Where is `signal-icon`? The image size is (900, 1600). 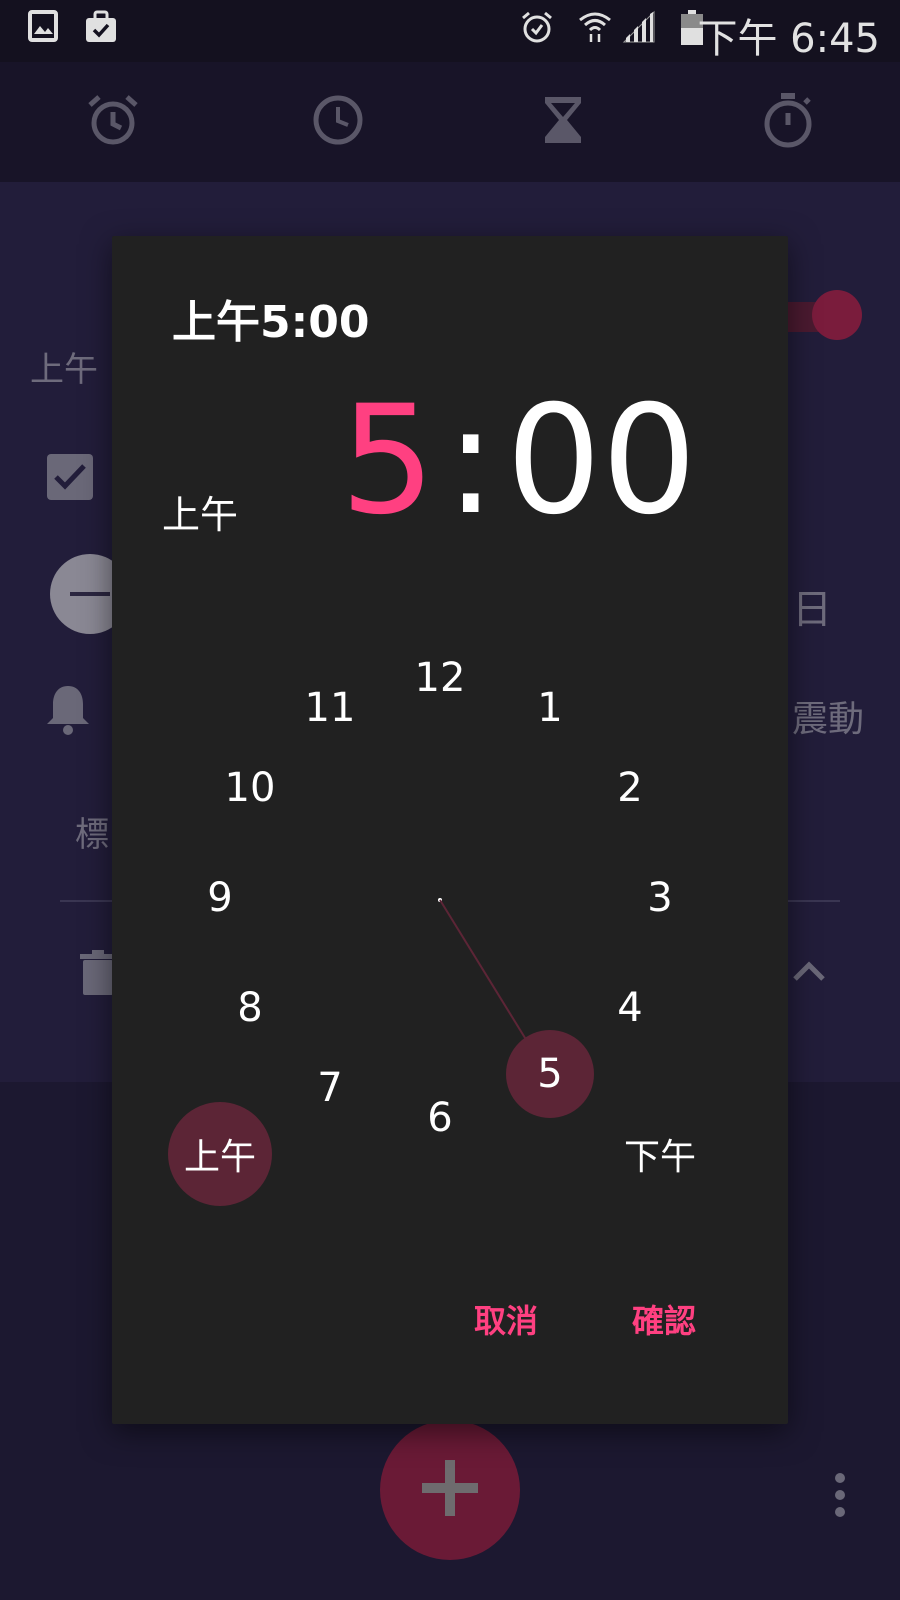
signal-icon is located at coordinates (639, 29).